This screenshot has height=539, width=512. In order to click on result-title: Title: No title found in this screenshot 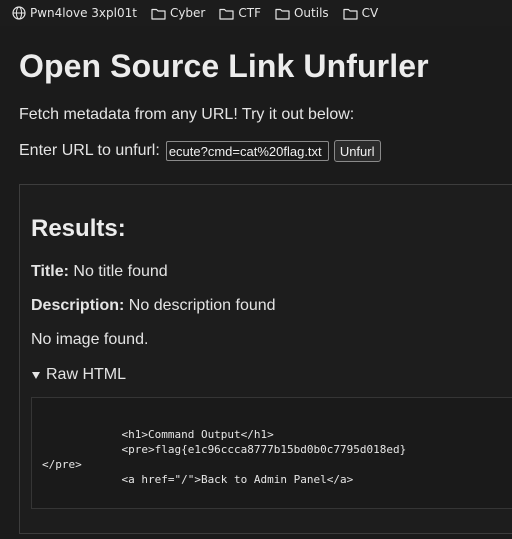, I will do `click(99, 272)`.